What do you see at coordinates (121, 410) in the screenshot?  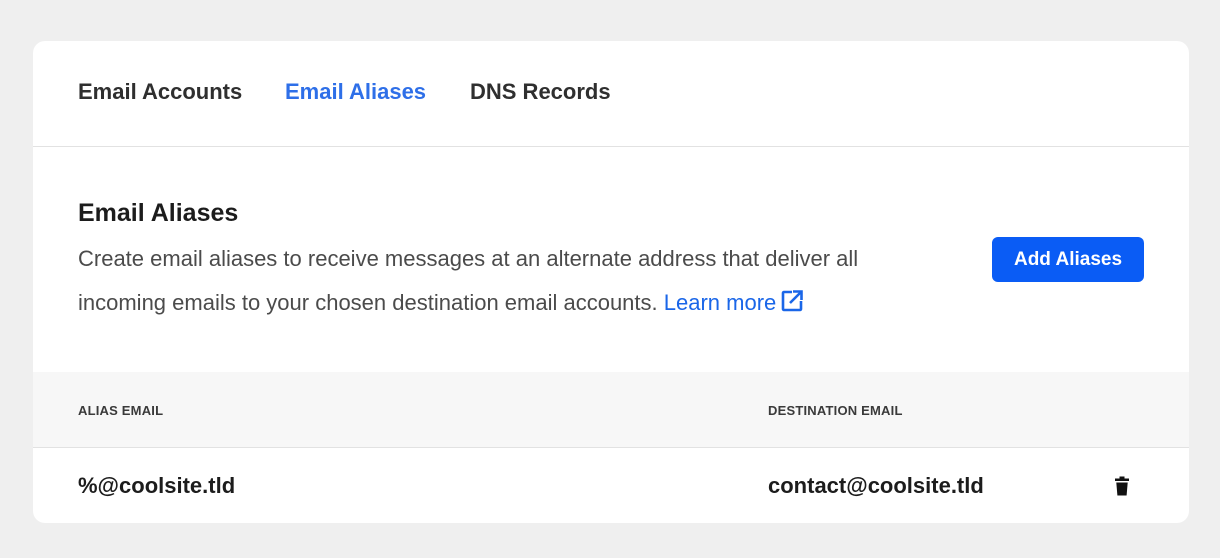 I see `column-header-alias-email: ALIAS EMAIL` at bounding box center [121, 410].